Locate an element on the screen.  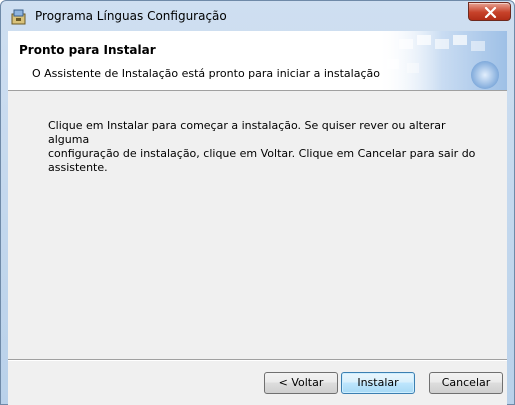
close-button is located at coordinates (489, 11).